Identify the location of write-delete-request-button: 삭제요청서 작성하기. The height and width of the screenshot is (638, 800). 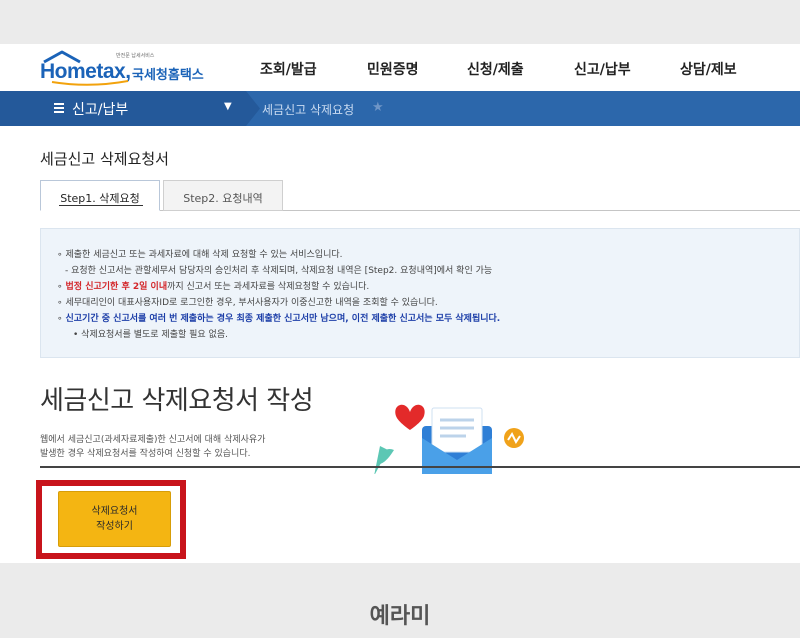
(114, 519).